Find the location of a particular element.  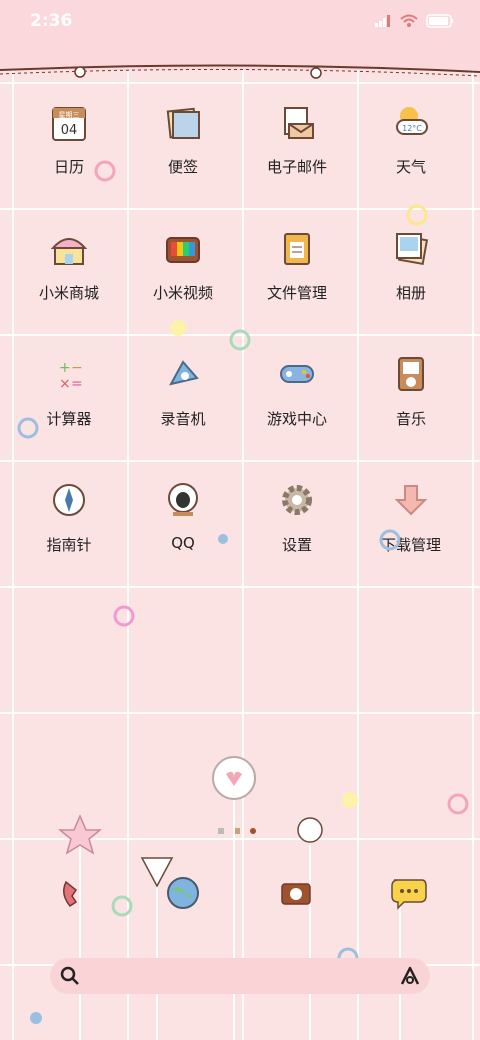

app-label: 录音机 is located at coordinates (183, 419).